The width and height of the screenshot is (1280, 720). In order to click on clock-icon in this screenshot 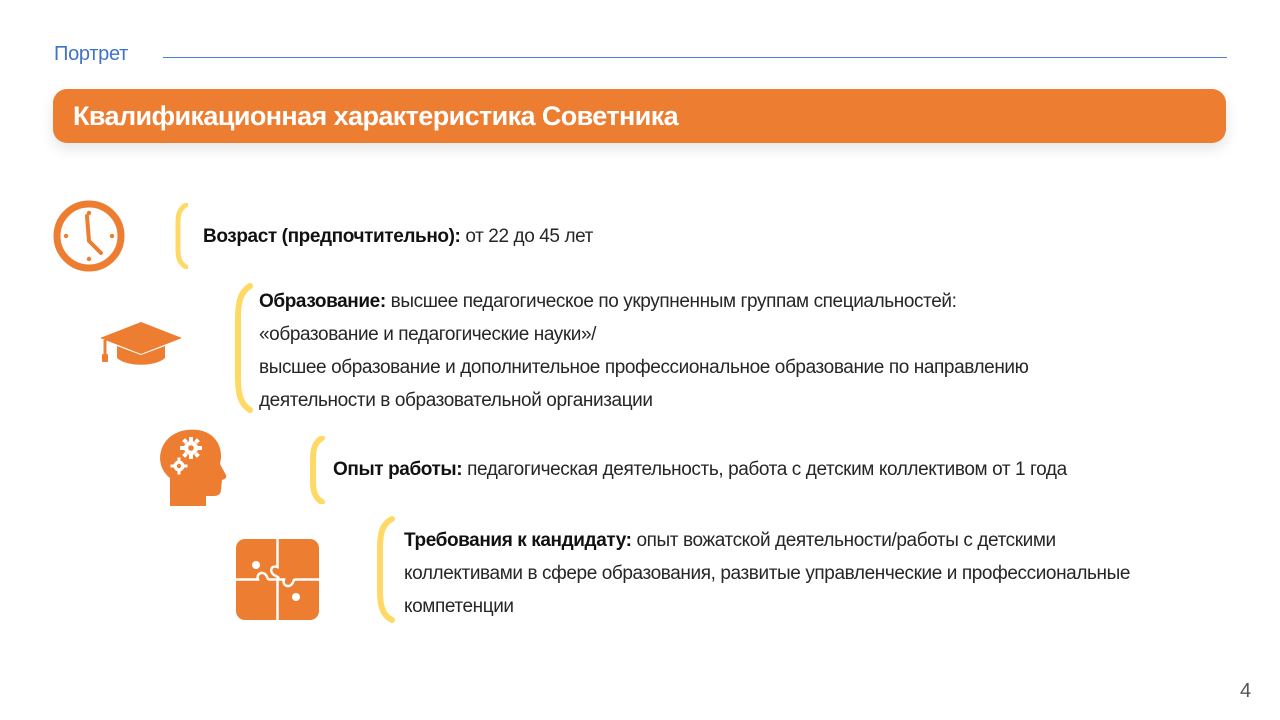, I will do `click(89, 236)`.